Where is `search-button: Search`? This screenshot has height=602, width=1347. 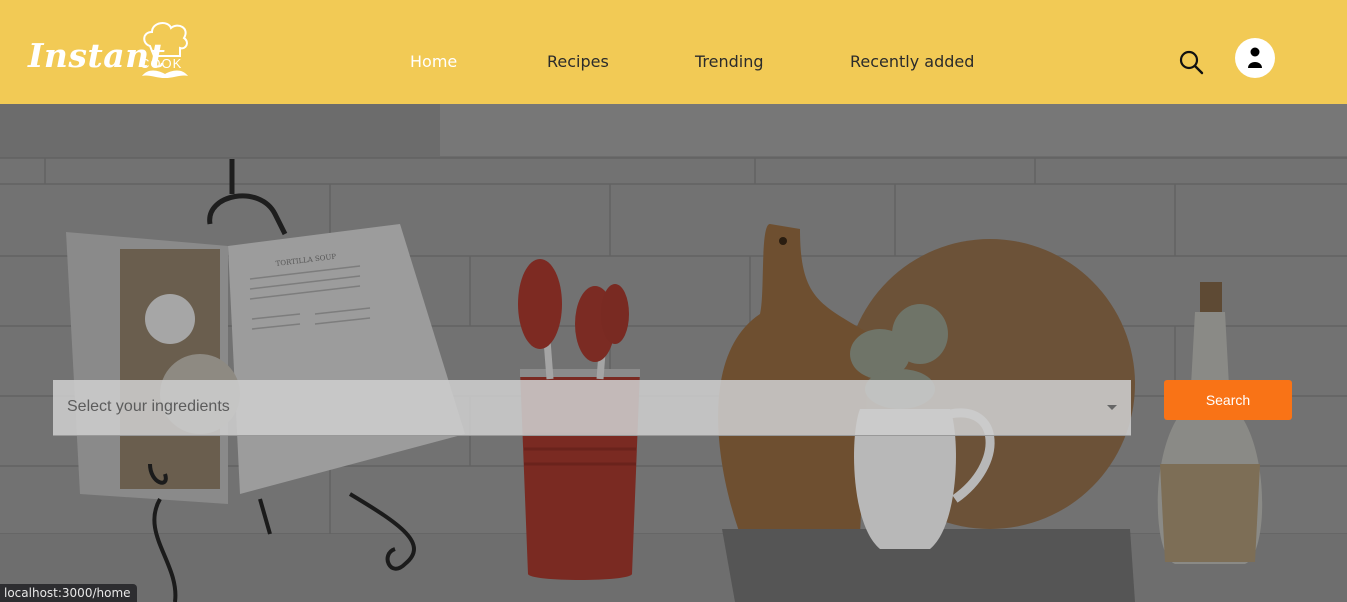
search-button: Search is located at coordinates (1228, 400).